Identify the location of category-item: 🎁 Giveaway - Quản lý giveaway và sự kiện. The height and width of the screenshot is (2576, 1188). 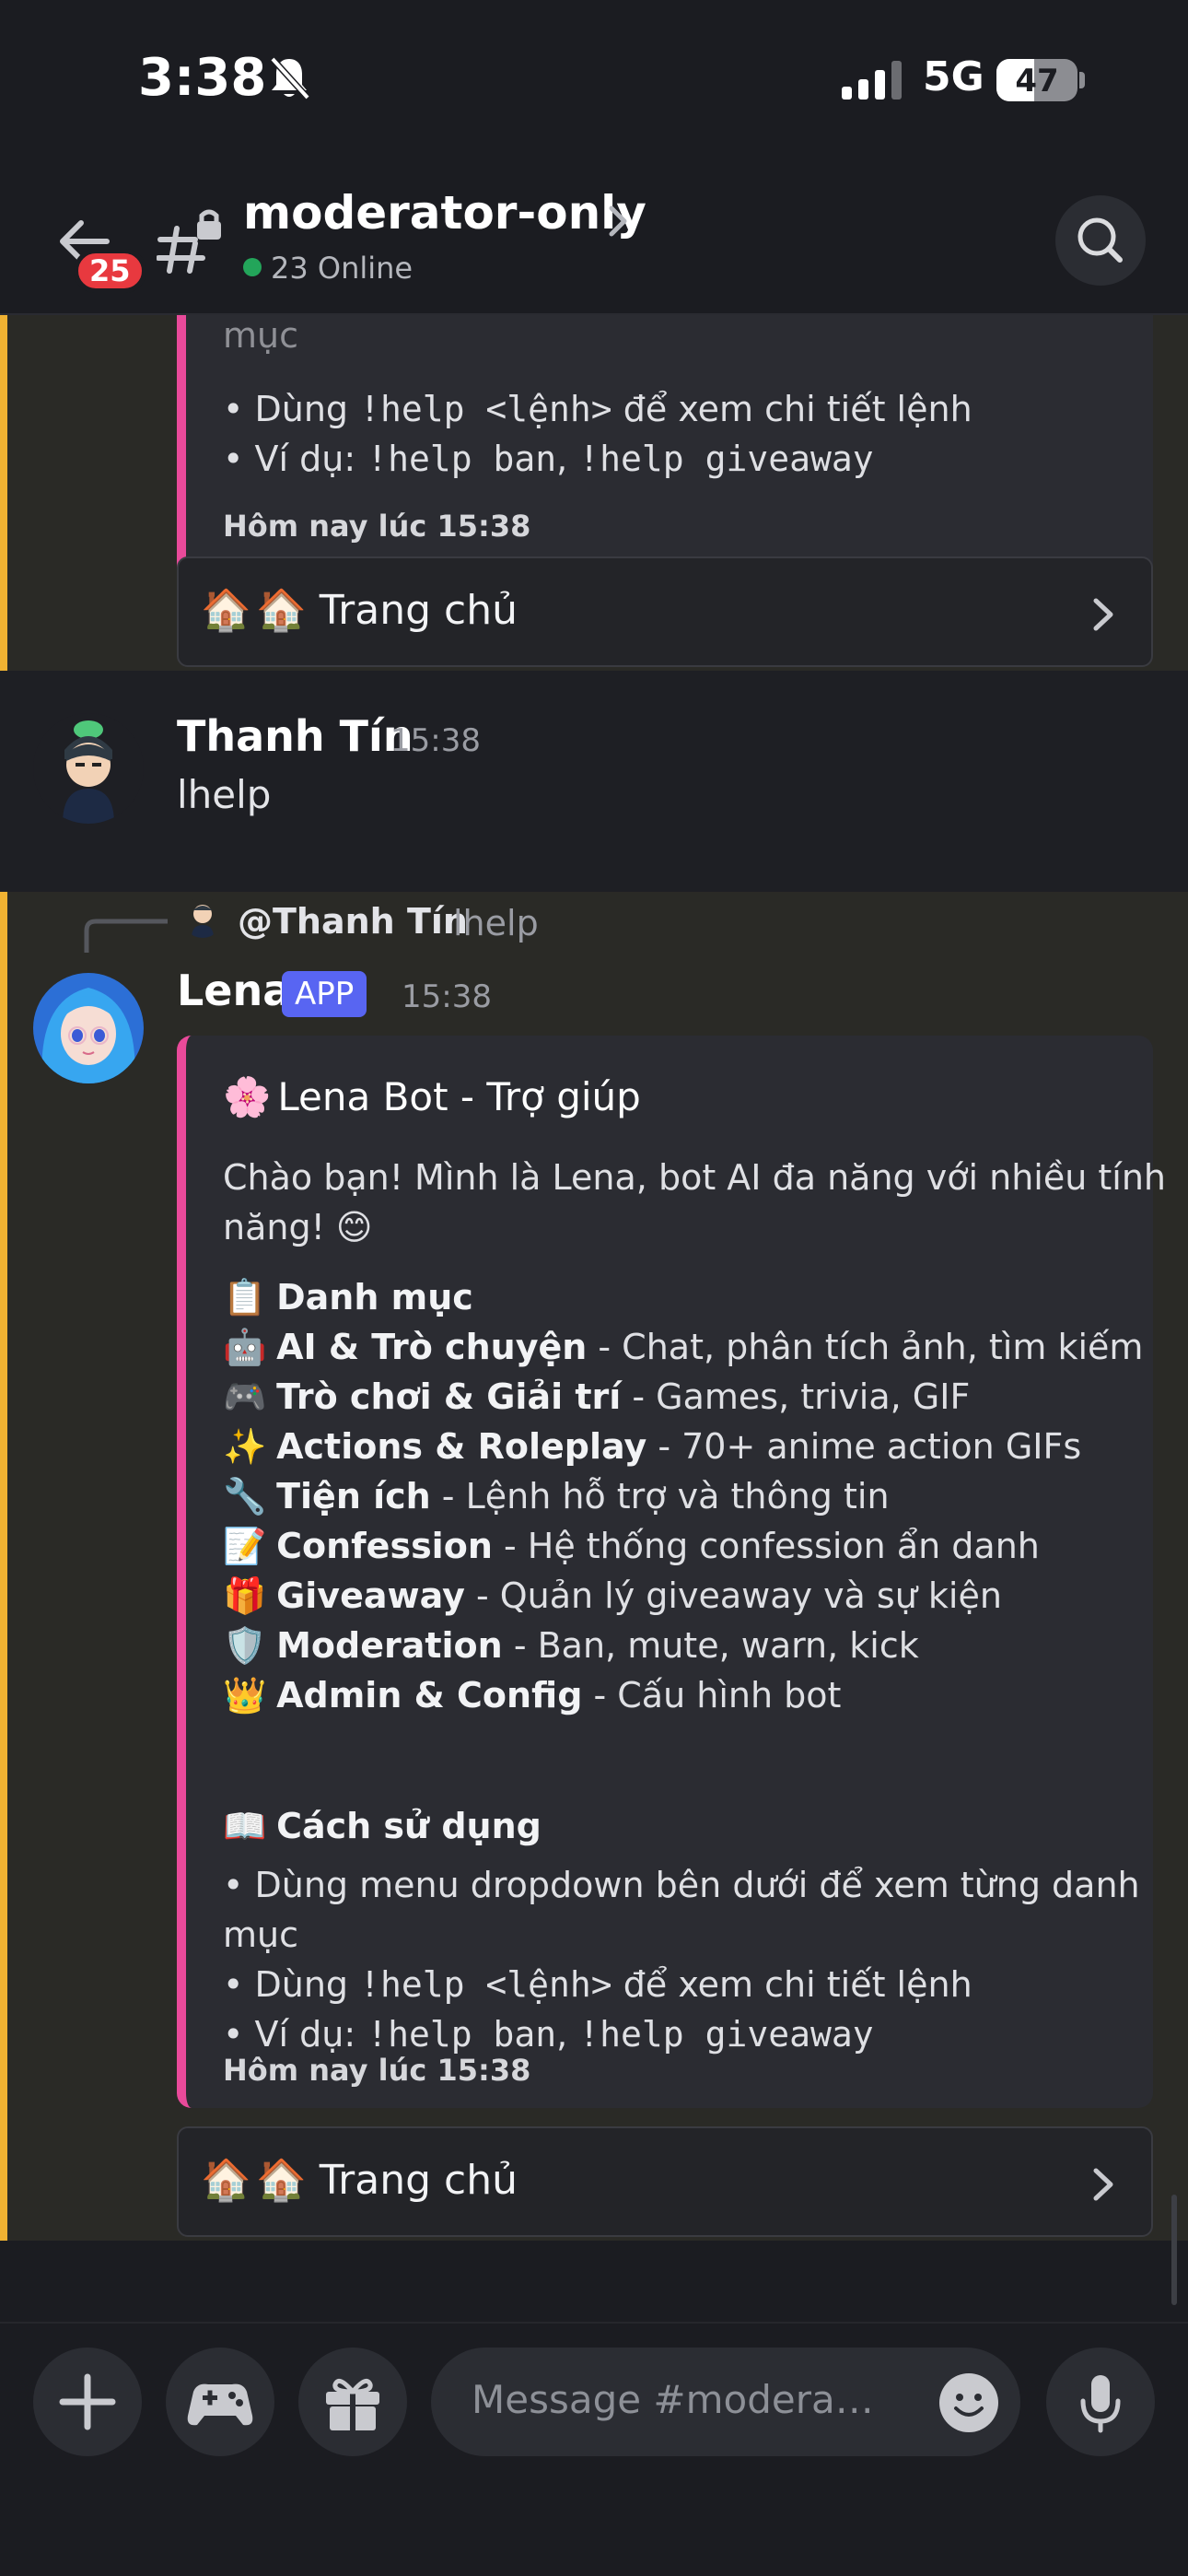
(612, 1596).